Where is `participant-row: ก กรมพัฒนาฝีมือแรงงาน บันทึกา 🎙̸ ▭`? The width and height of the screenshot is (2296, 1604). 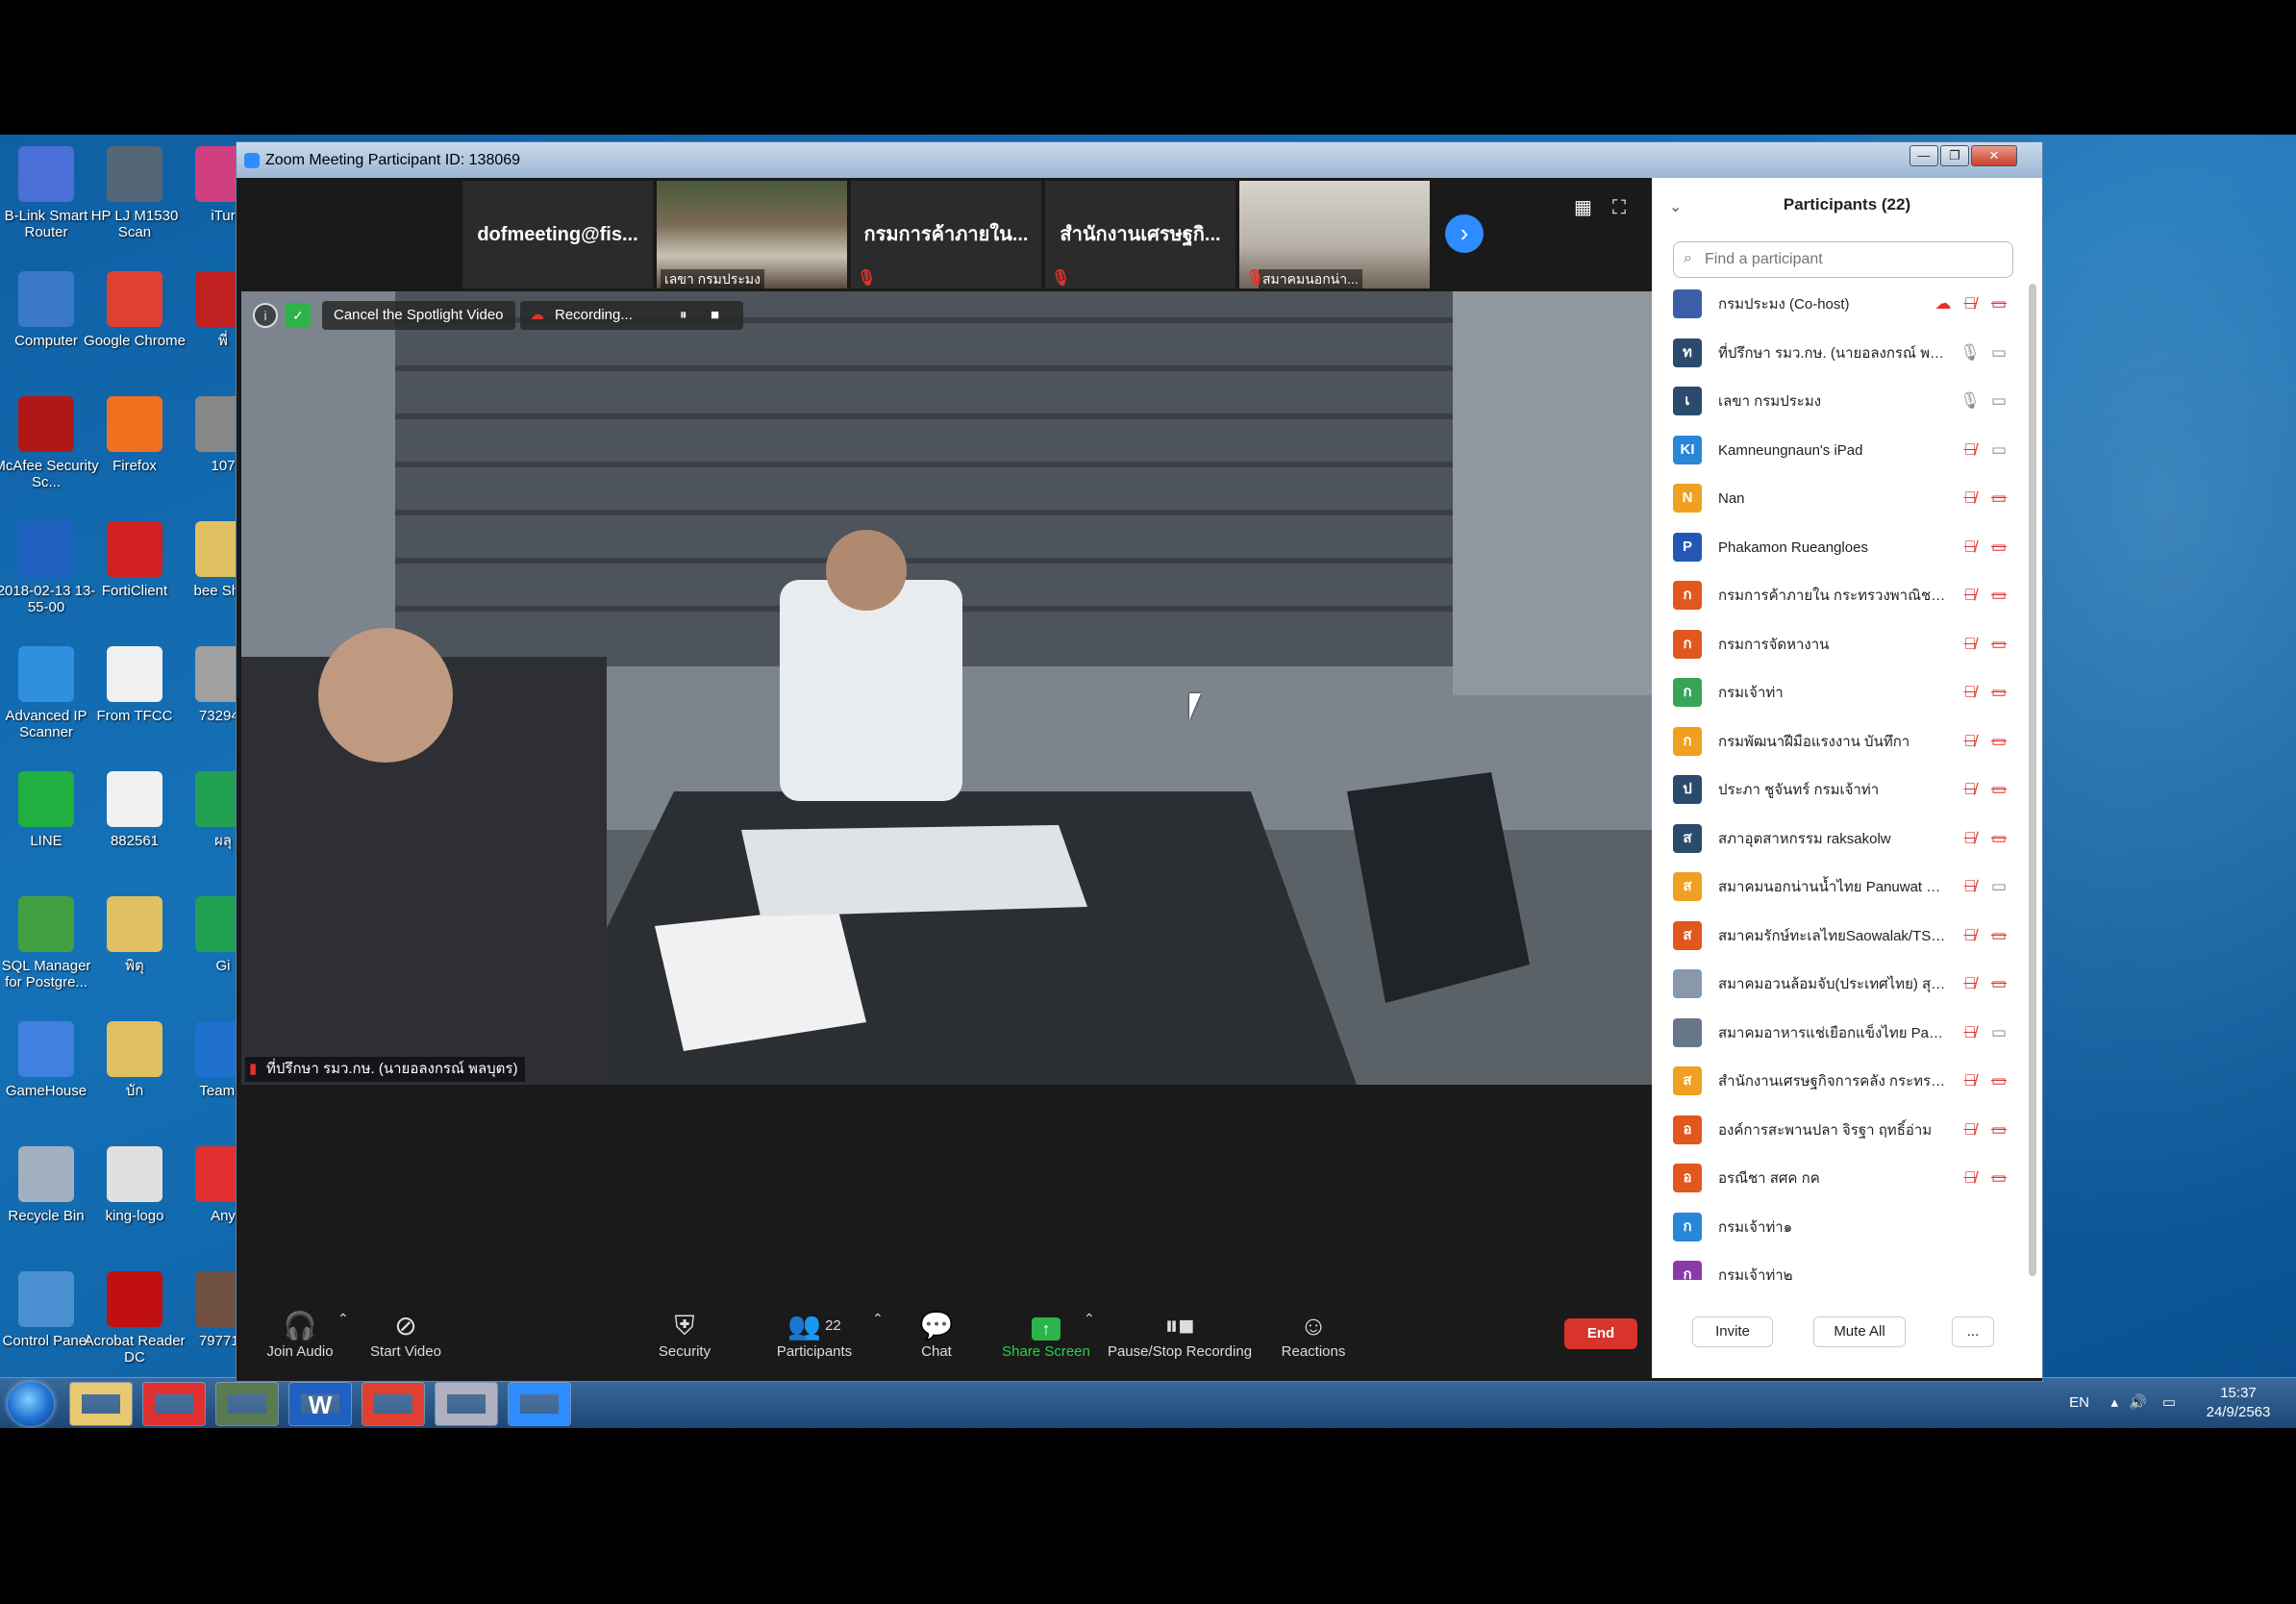 participant-row: ก กรมพัฒนาฝีมือแรงงาน บันทึกา 🎙̸ ▭ is located at coordinates (1846, 741).